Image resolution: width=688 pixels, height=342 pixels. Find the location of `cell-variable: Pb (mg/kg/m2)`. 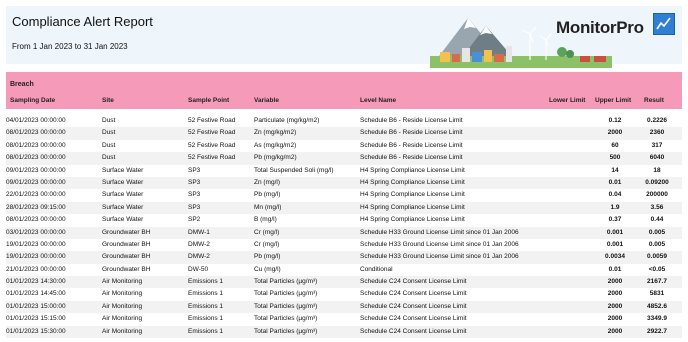

cell-variable: Pb (mg/kg/m2) is located at coordinates (275, 158).